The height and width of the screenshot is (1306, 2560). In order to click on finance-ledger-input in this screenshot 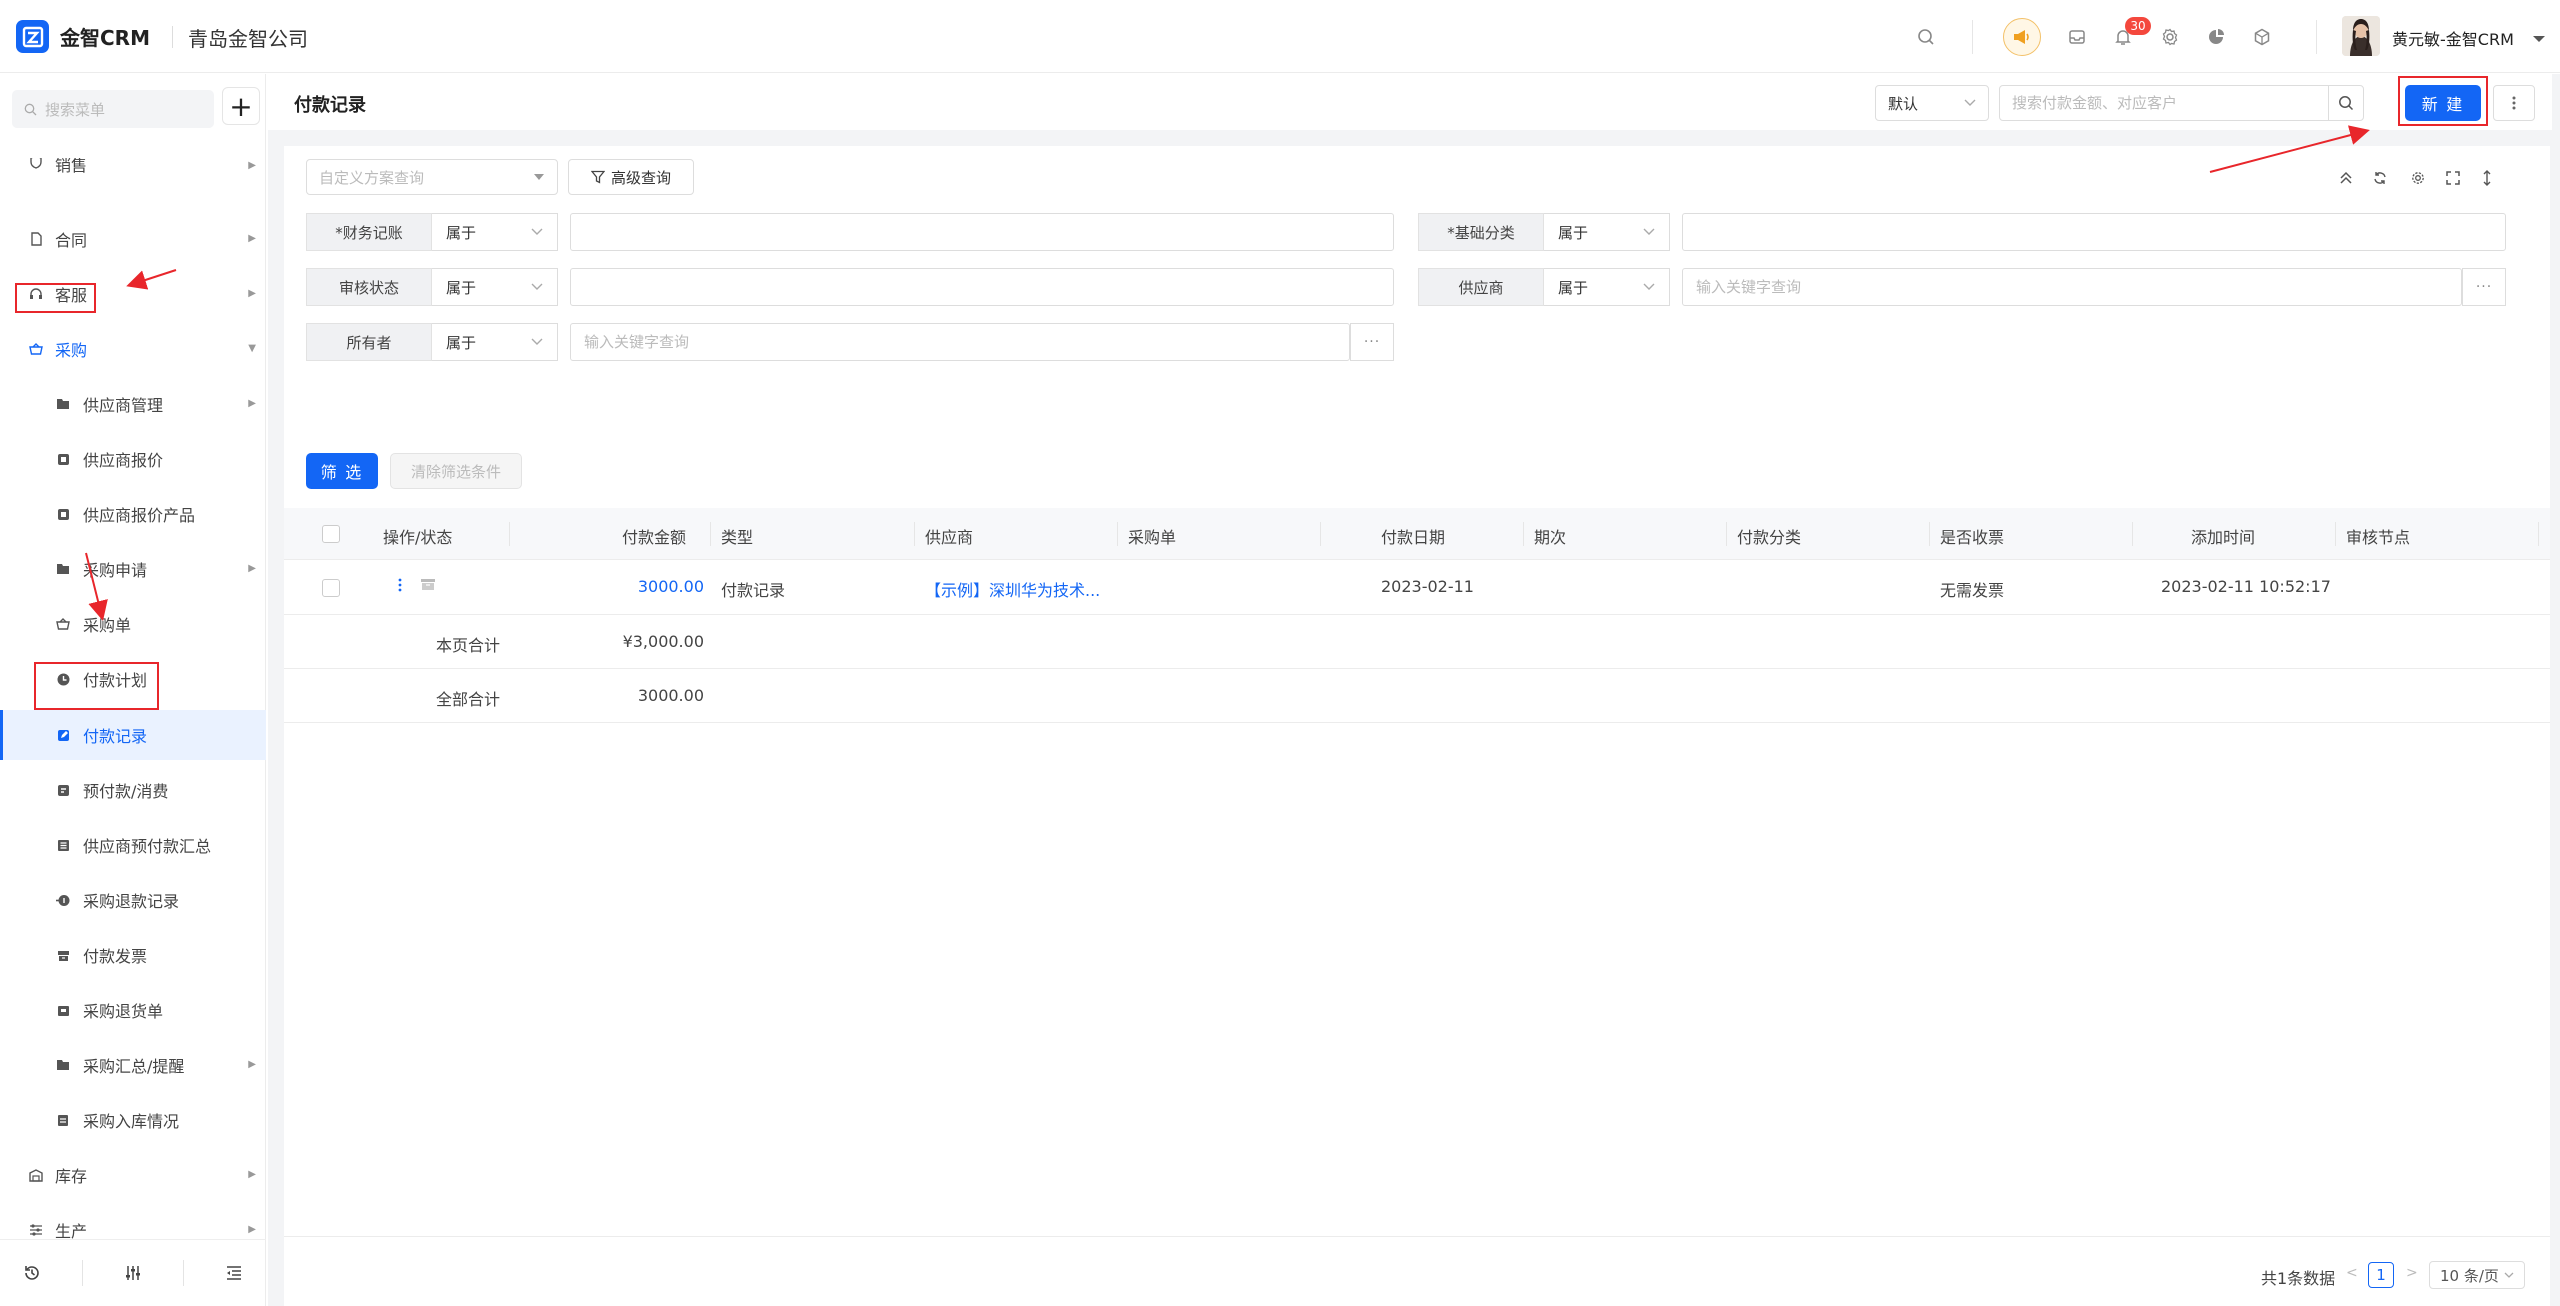, I will do `click(982, 232)`.